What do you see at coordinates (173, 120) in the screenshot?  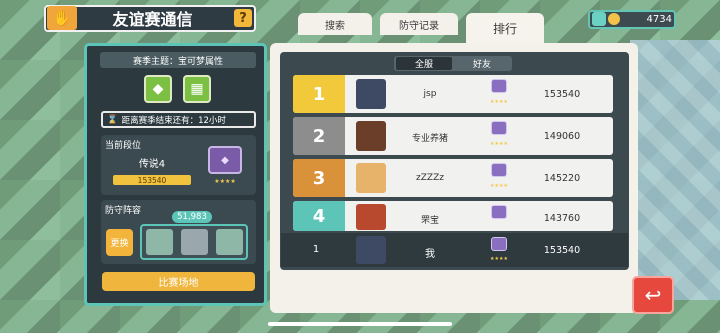 I see `countdown-text: 距离赛季结束还有：12小时` at bounding box center [173, 120].